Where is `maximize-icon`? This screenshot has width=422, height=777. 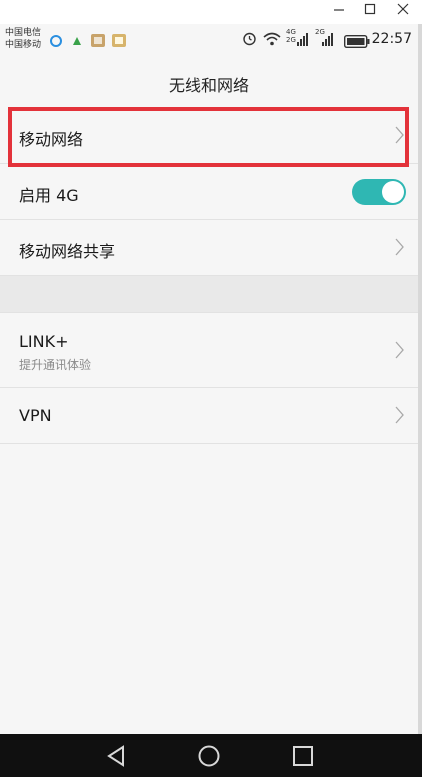 maximize-icon is located at coordinates (370, 12).